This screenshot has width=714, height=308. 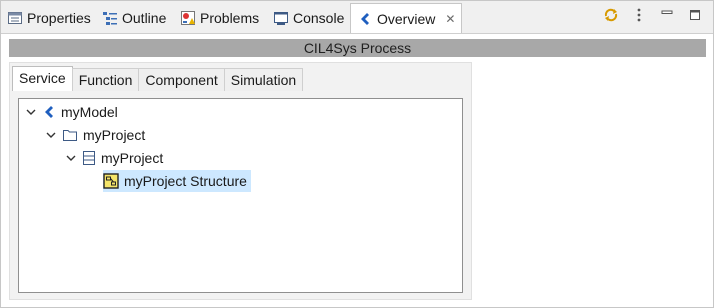 What do you see at coordinates (639, 15) in the screenshot?
I see `view-menu-icon` at bounding box center [639, 15].